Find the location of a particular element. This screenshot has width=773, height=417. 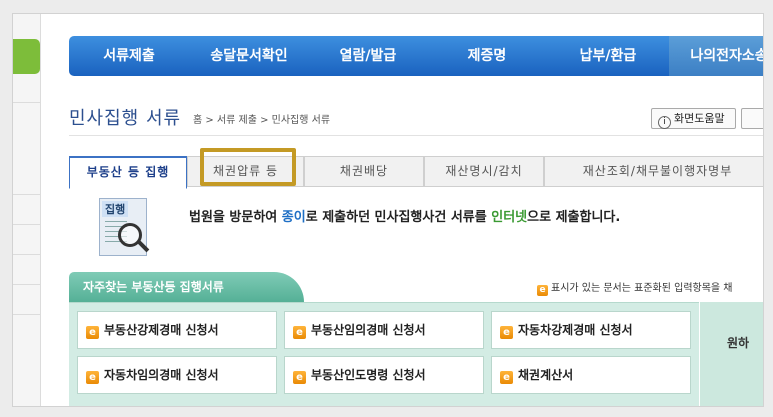

info-icon: i is located at coordinates (664, 122).